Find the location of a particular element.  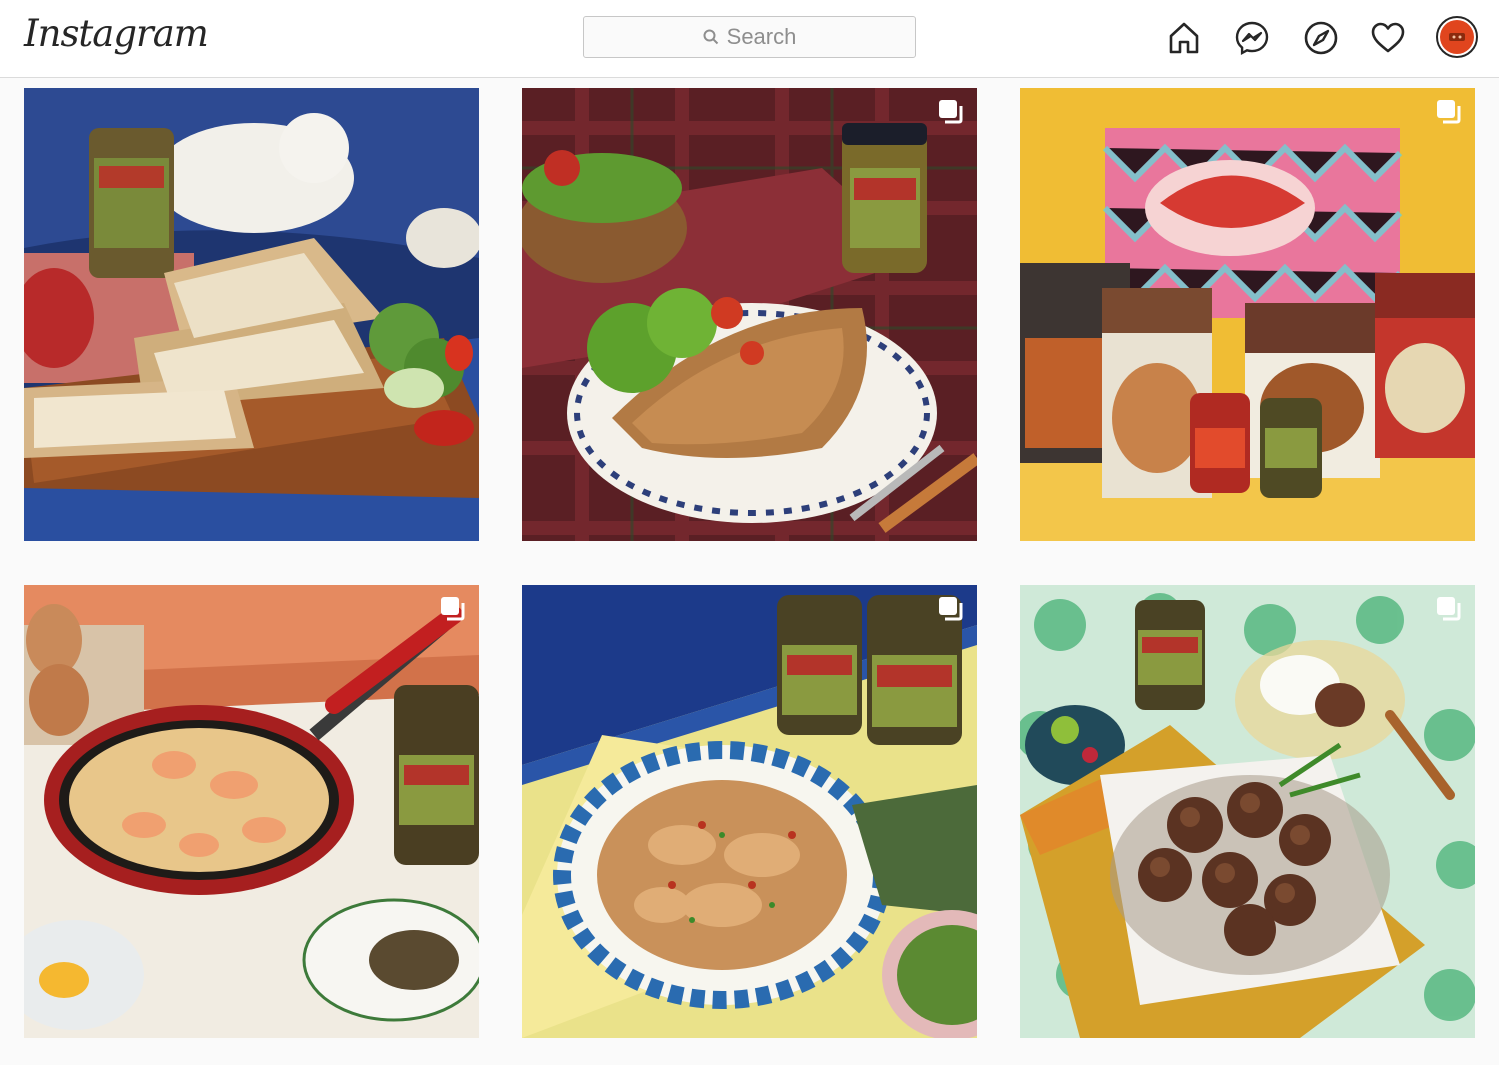

post-image-products is located at coordinates (1247, 314).